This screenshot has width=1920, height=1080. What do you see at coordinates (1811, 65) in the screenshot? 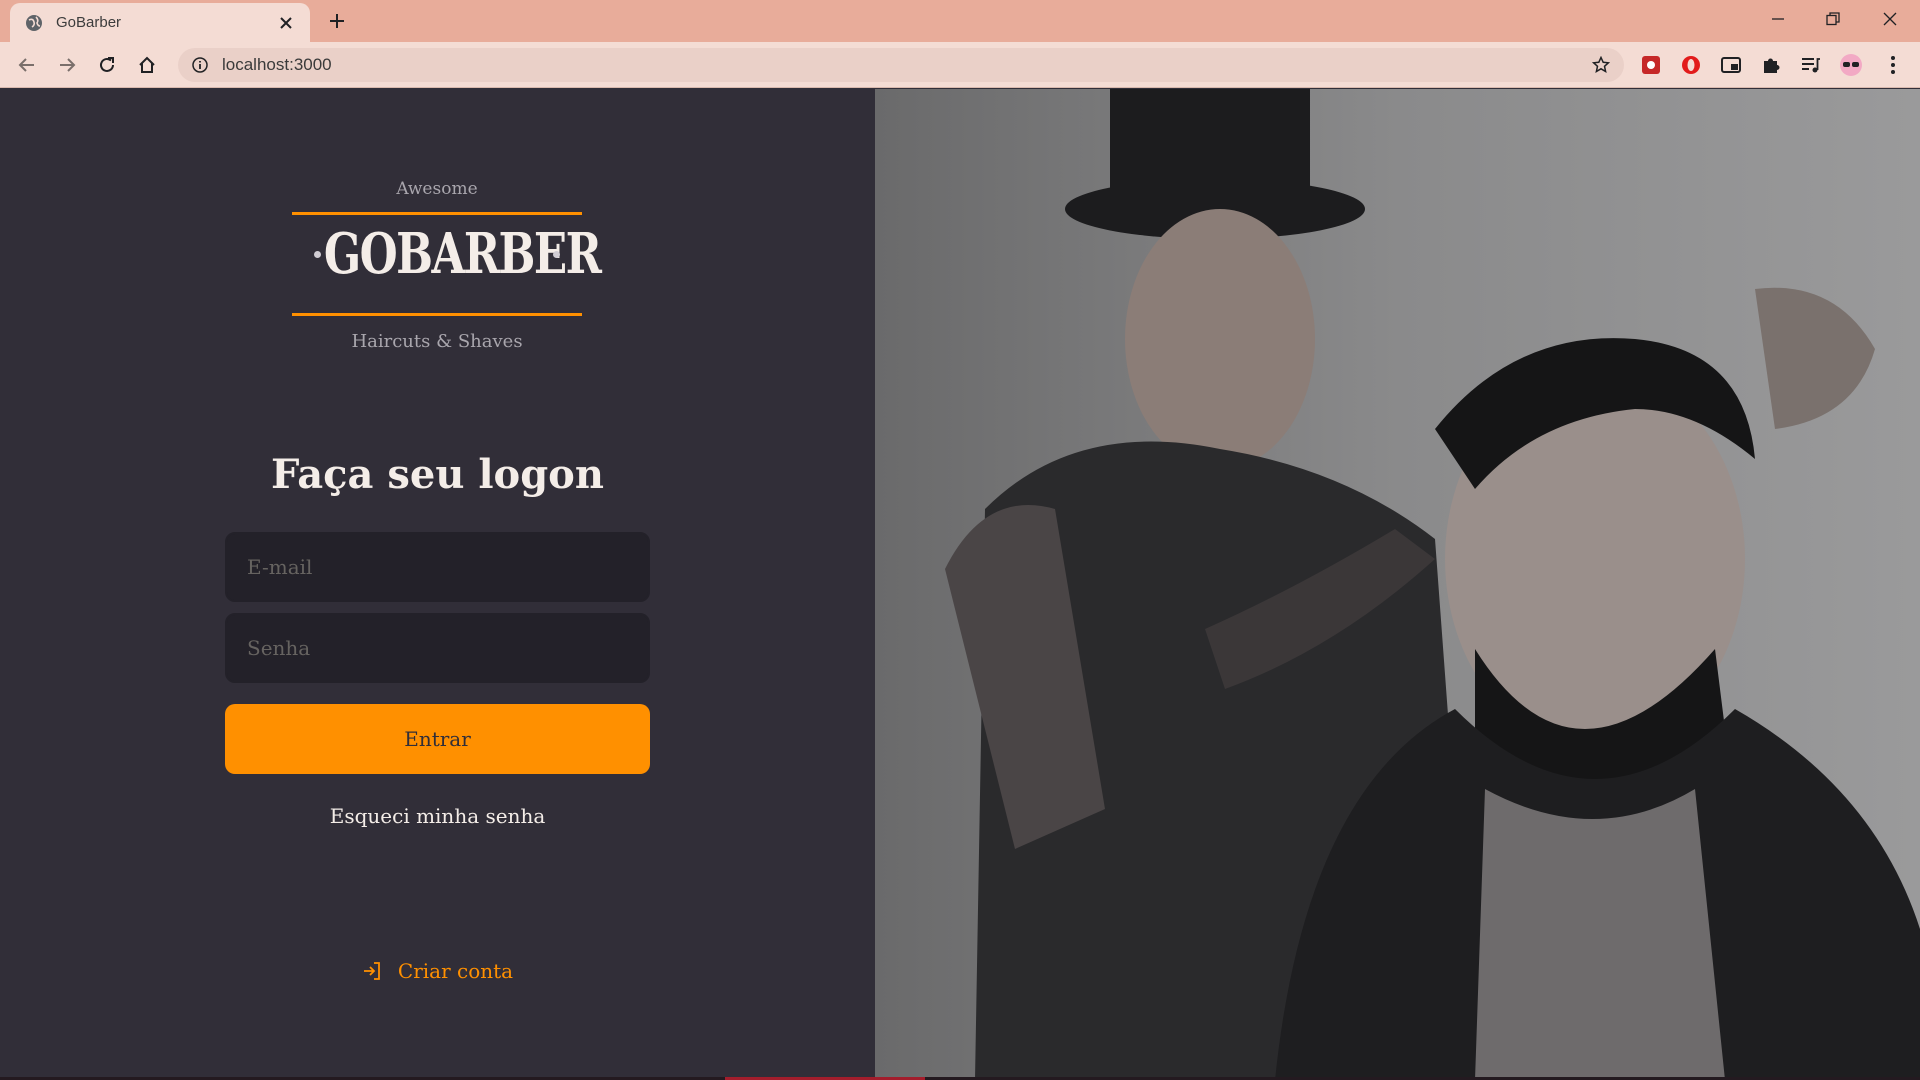
I see `media-controls-icon` at bounding box center [1811, 65].